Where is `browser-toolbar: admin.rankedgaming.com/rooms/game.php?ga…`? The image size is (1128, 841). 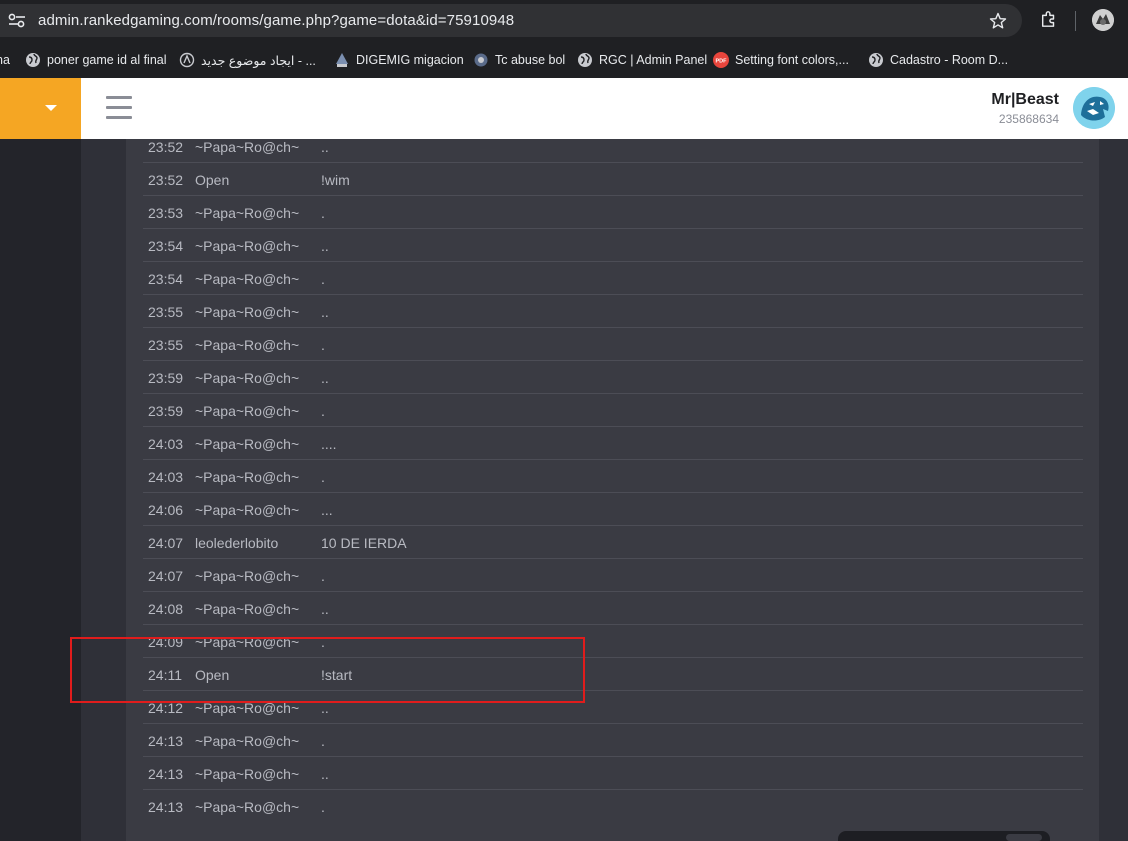 browser-toolbar: admin.rankedgaming.com/rooms/game.php?ga… is located at coordinates (564, 21).